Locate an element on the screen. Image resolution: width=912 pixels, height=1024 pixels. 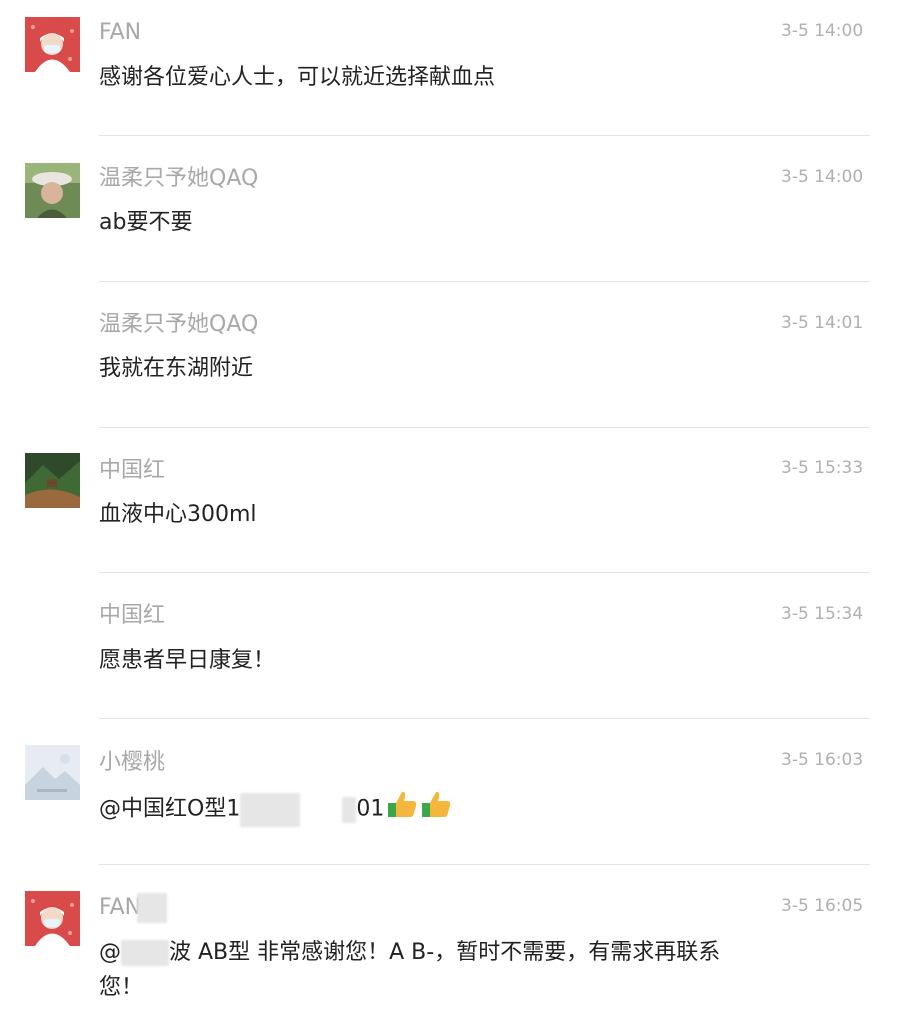
comment-text: 我就在东湖附近 is located at coordinates (176, 368).